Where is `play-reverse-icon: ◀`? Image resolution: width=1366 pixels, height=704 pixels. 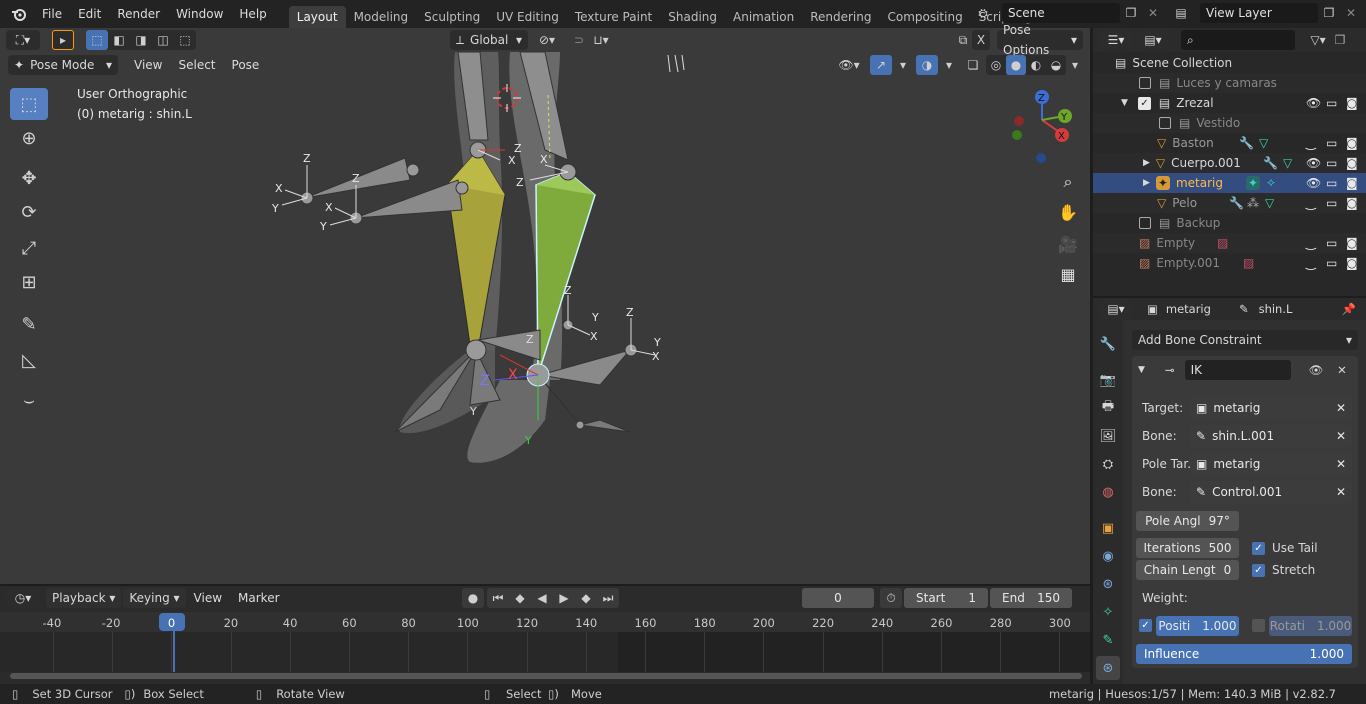
play-reverse-icon: ◀ is located at coordinates (542, 598).